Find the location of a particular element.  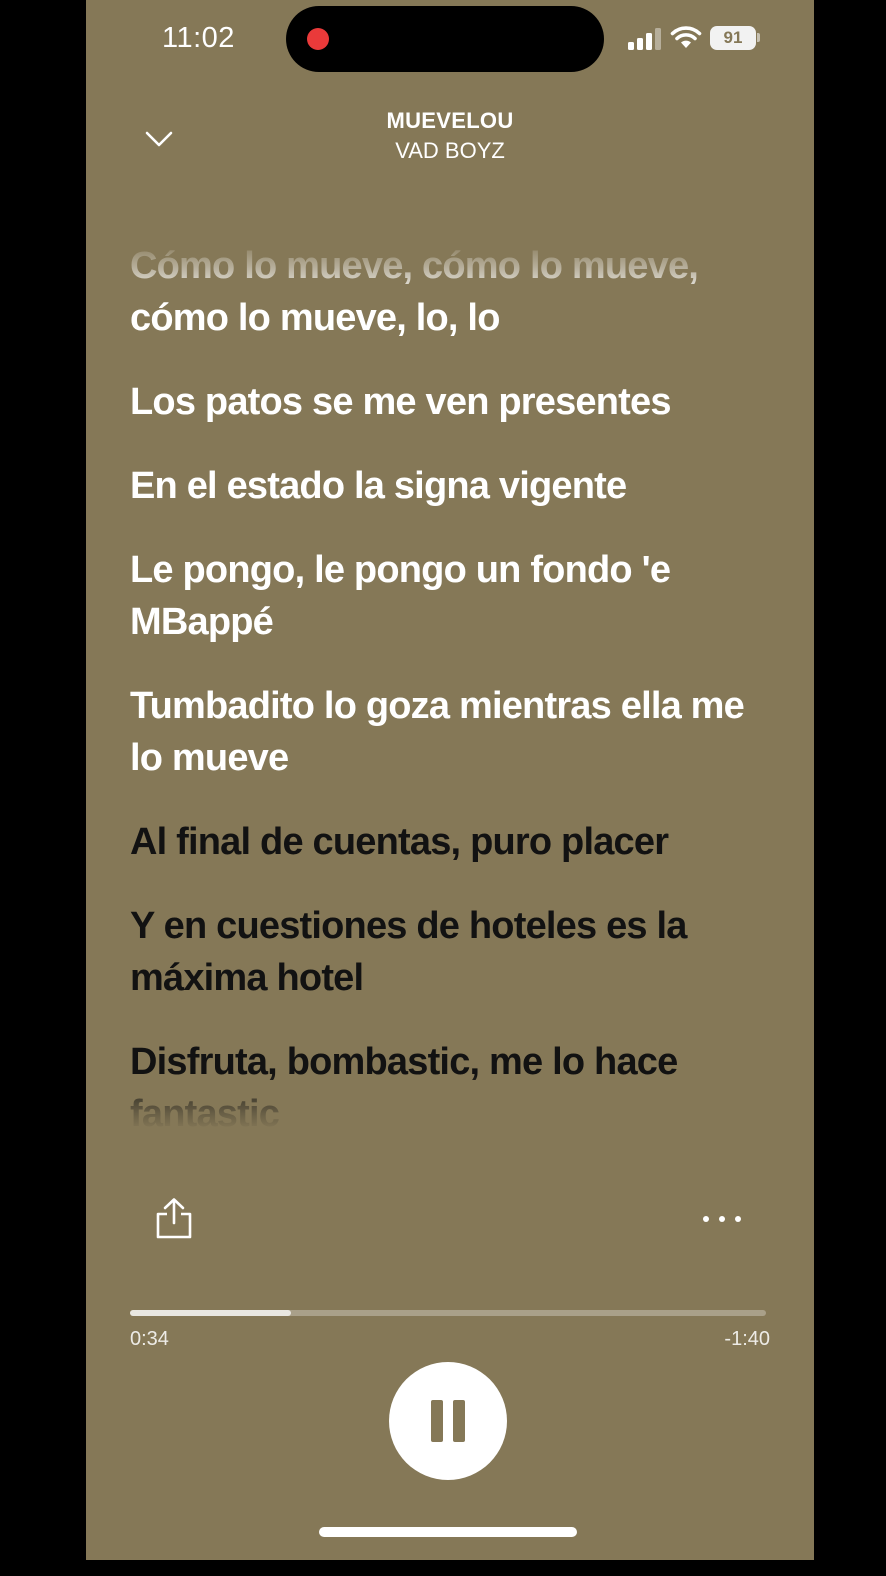

lyric-line: En el estado la signa vigente is located at coordinates (450, 486).